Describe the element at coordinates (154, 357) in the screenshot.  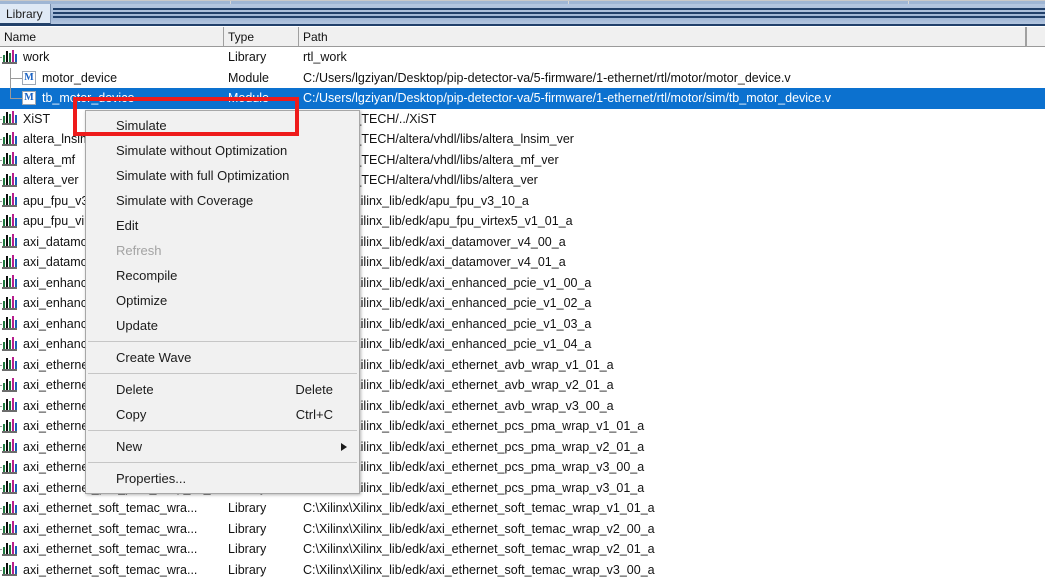
I see `menu-item-label: Create Wave` at that location.